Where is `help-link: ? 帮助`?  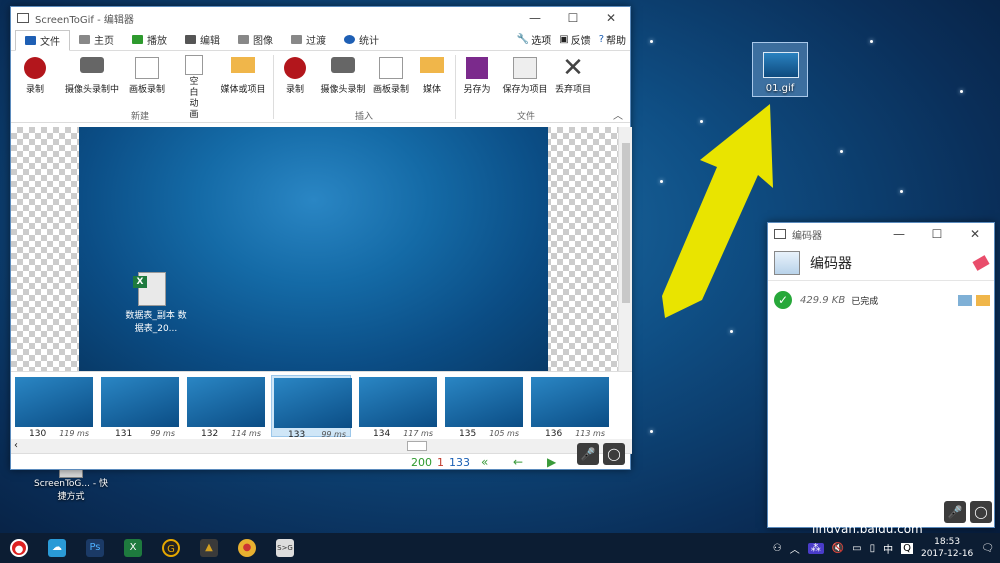
help-link: ? 帮助 is located at coordinates (612, 39).